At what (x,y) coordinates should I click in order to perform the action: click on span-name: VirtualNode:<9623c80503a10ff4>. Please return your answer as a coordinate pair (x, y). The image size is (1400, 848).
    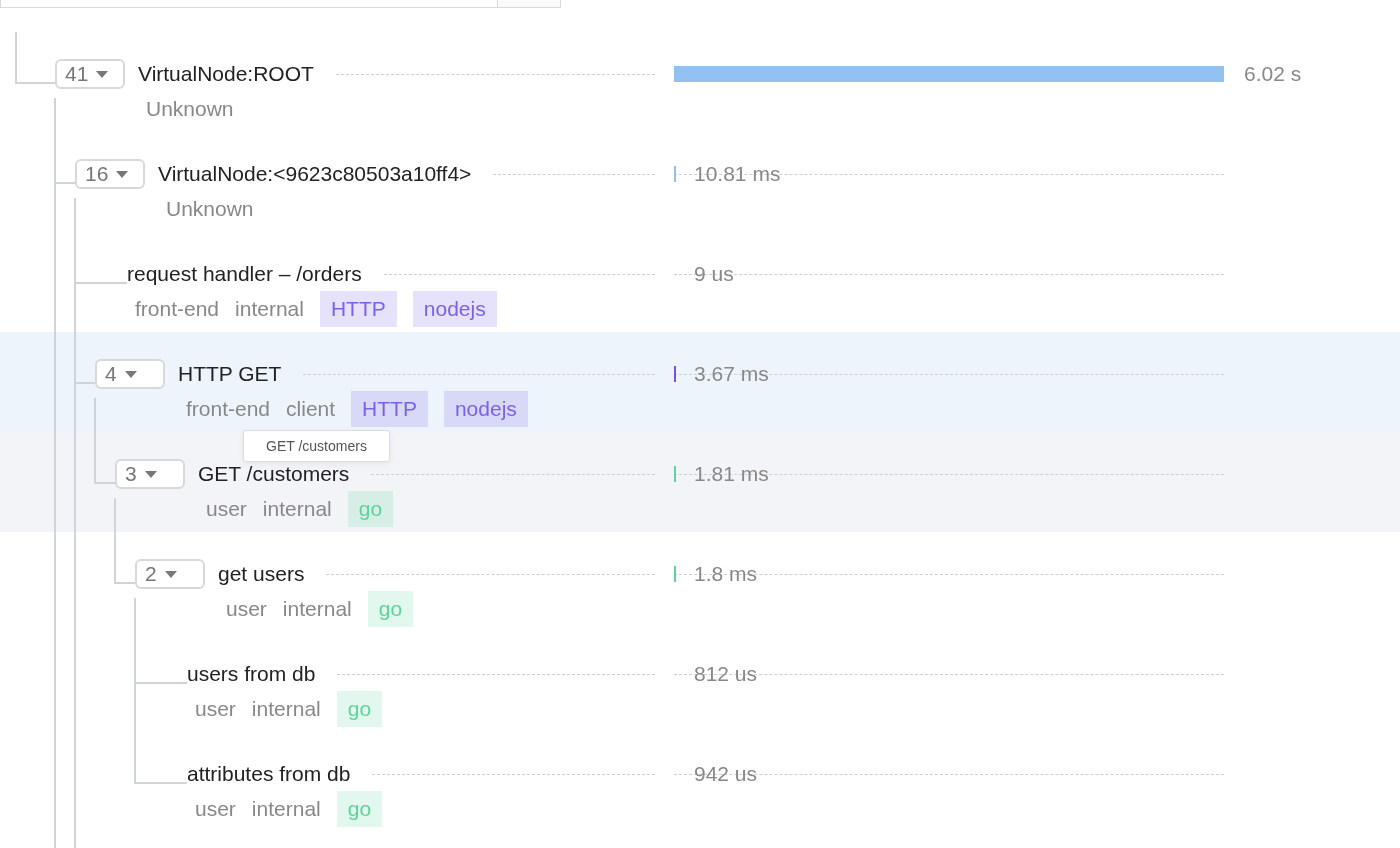
    Looking at the image, I should click on (315, 174).